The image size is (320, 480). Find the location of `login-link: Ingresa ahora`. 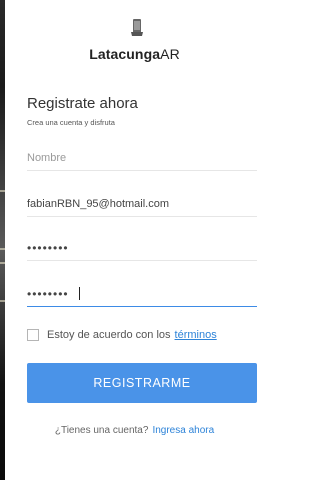

login-link: Ingresa ahora is located at coordinates (183, 430).